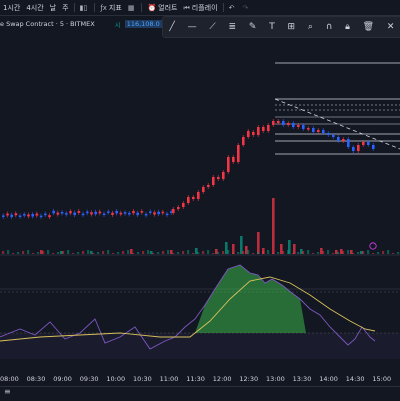 The width and height of the screenshot is (400, 401). What do you see at coordinates (47, 24) in the screenshot?
I see `symbol-title: e Swap Contract · 5 · BITMEX` at bounding box center [47, 24].